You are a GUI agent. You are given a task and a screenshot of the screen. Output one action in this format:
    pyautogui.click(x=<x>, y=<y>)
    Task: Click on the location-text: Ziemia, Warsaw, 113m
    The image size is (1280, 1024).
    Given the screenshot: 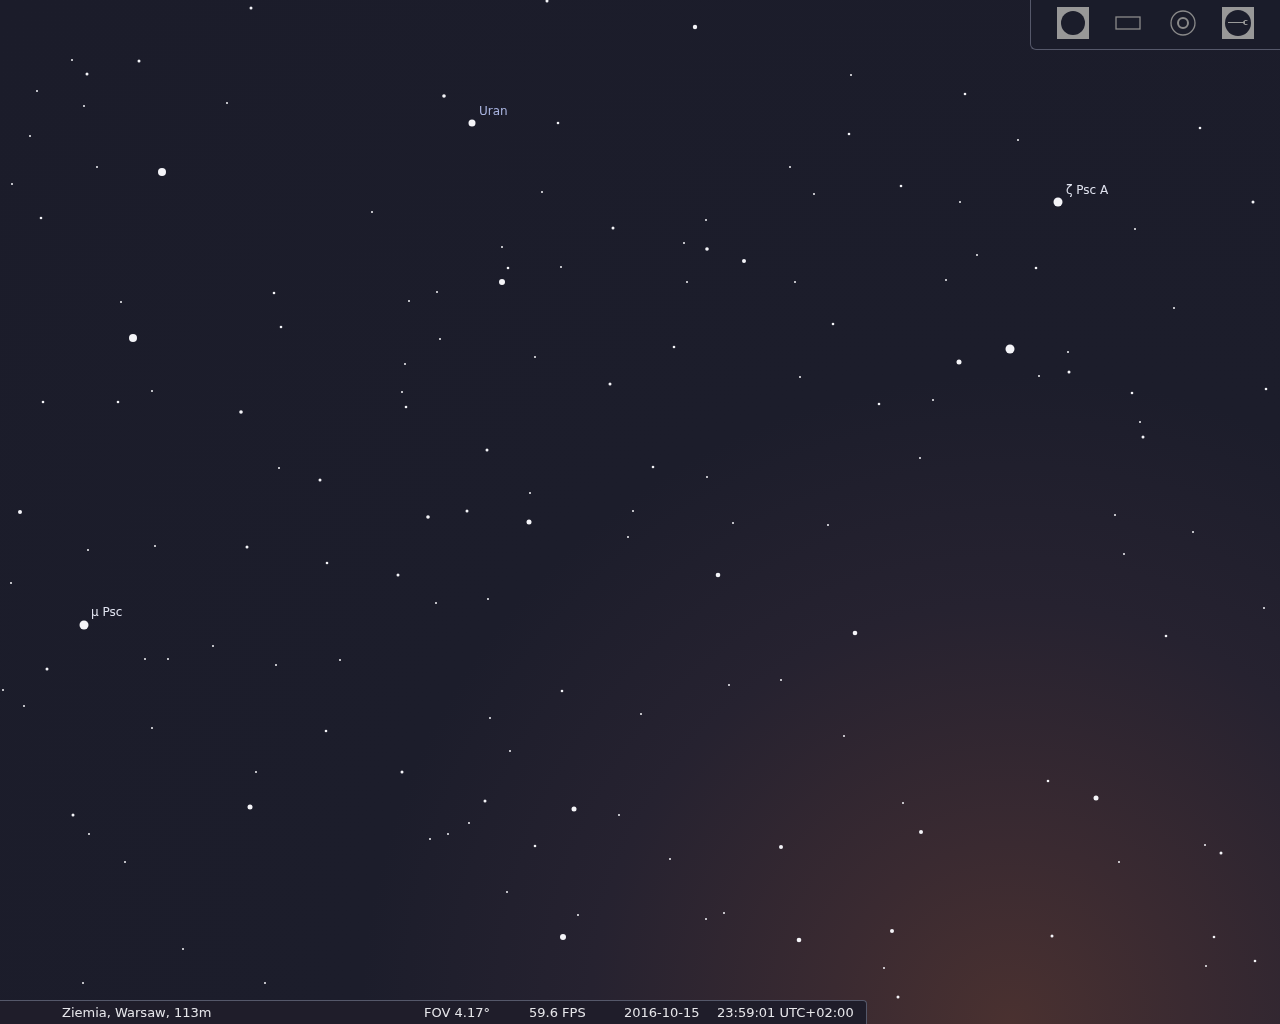 What is the action you would take?
    pyautogui.click(x=137, y=1012)
    